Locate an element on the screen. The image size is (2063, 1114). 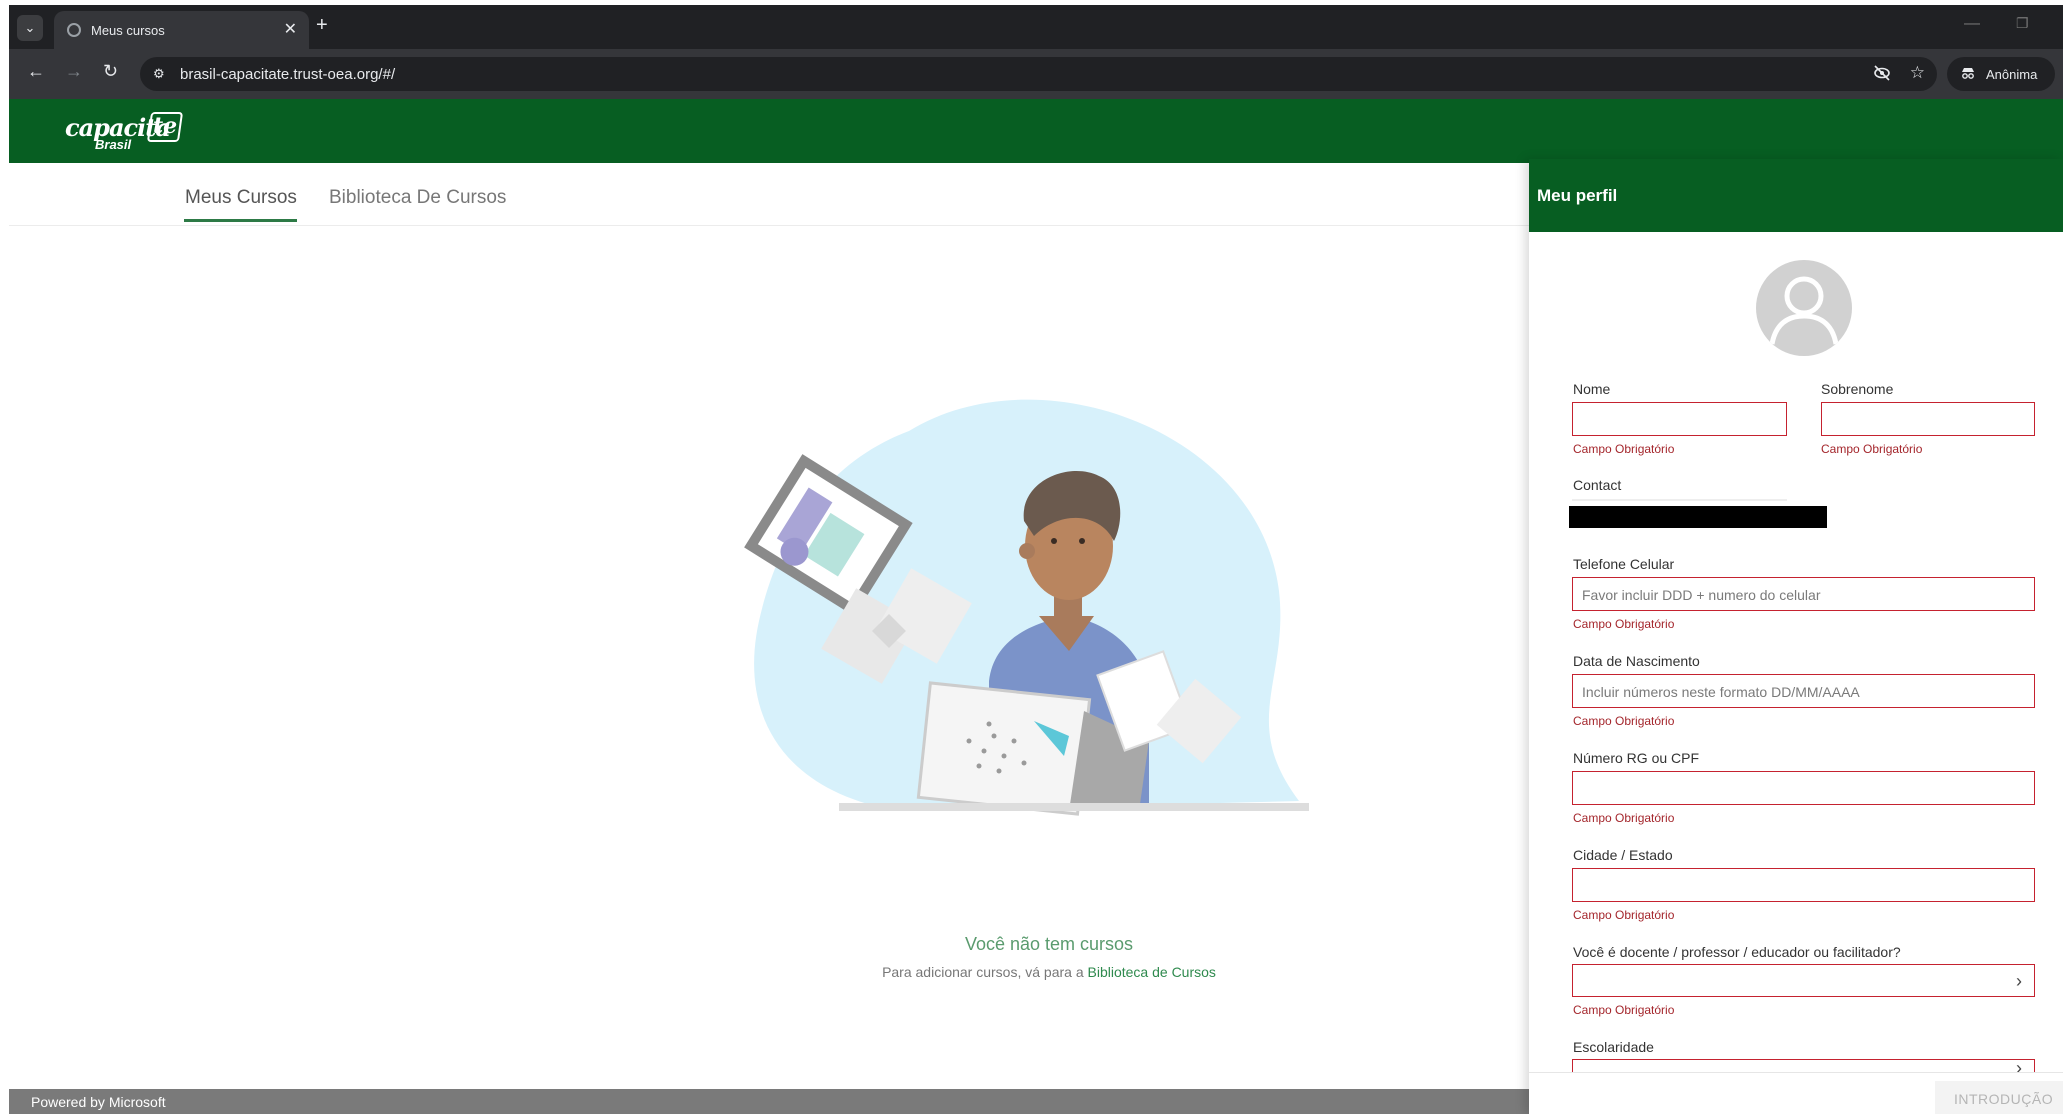
empty-state-subtitle-text: Para adicionar cursos, vá para a is located at coordinates (983, 972).